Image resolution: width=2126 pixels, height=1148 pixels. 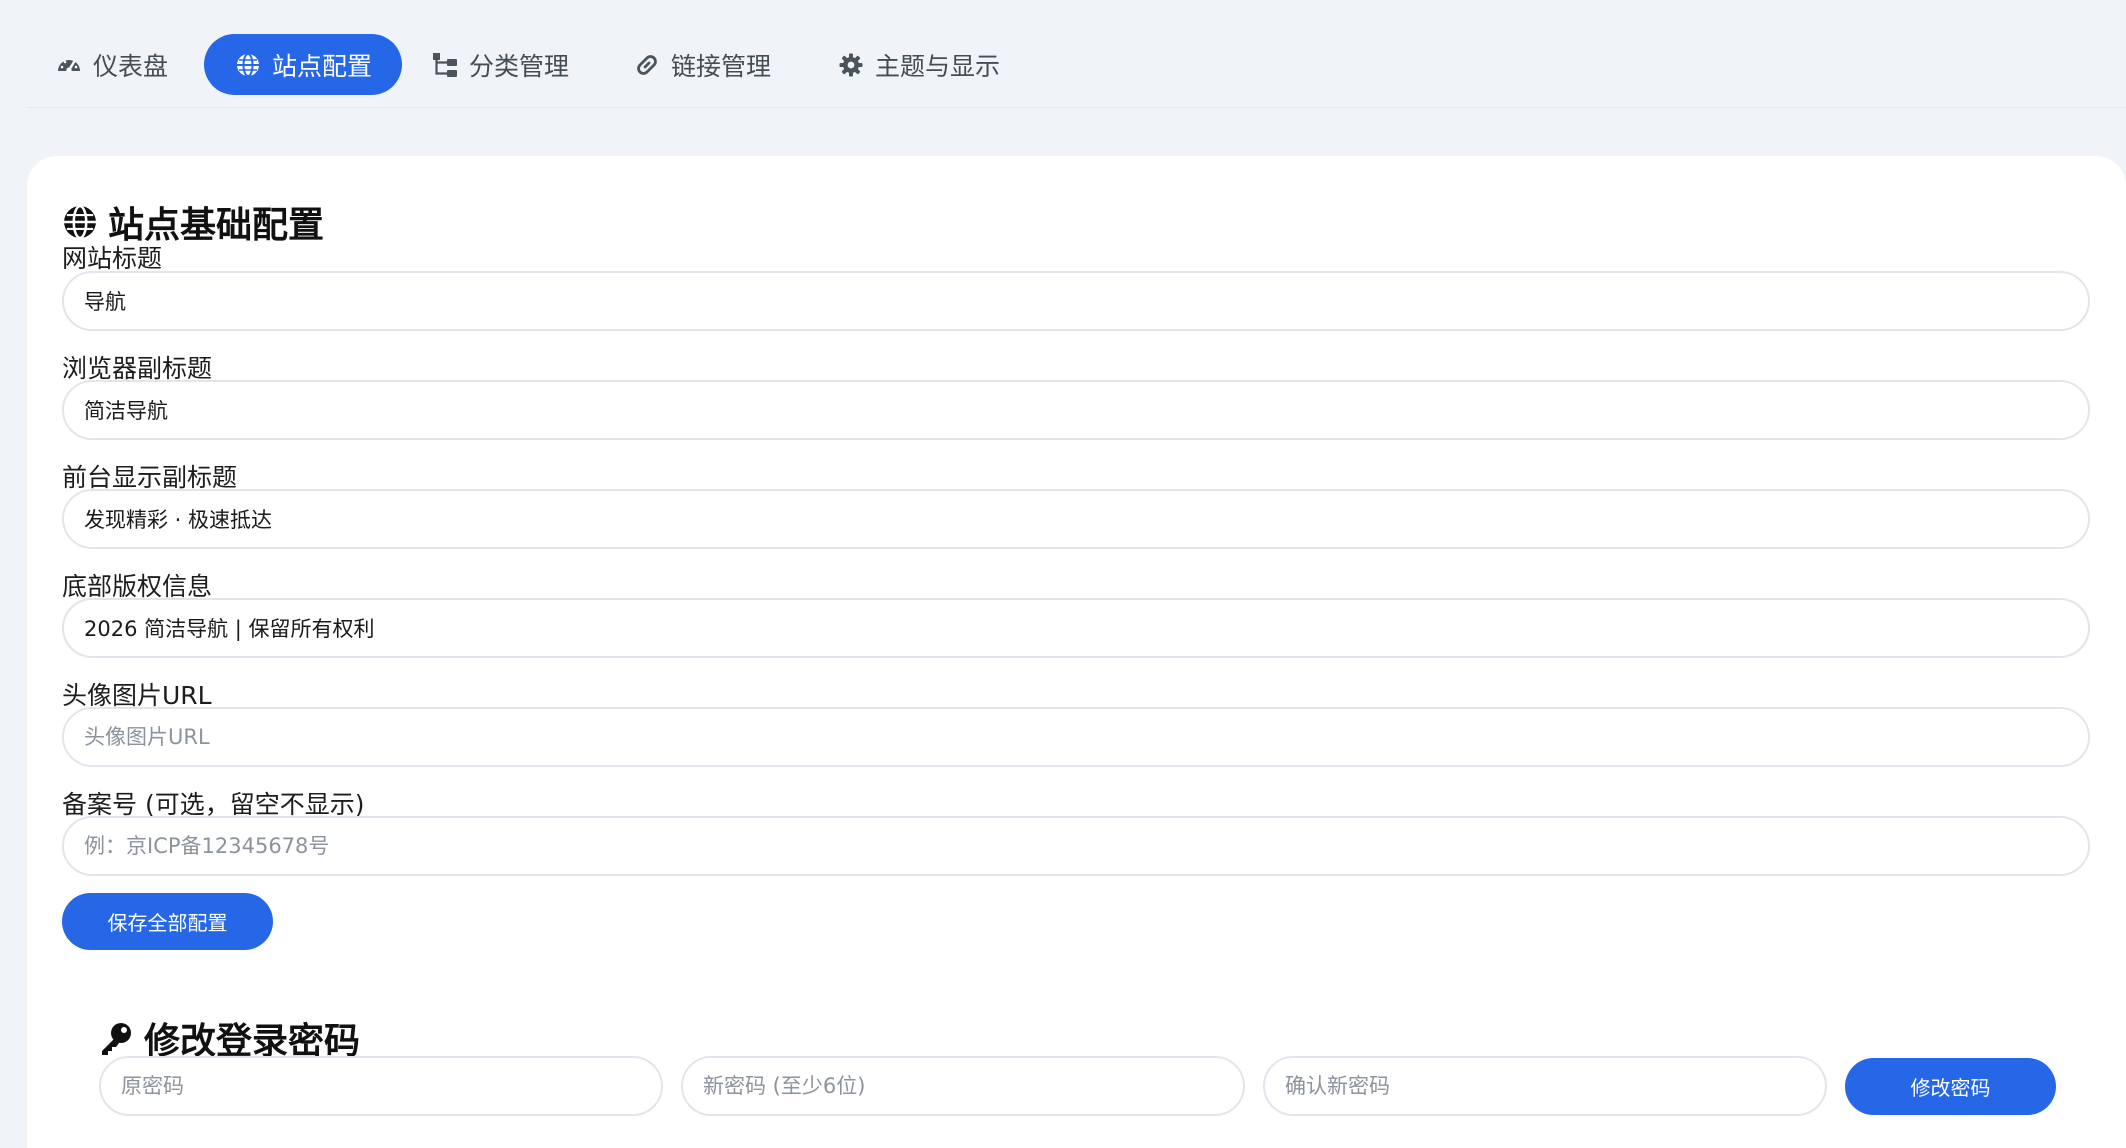 I want to click on tab-label: 主题与显示, so click(x=938, y=66).